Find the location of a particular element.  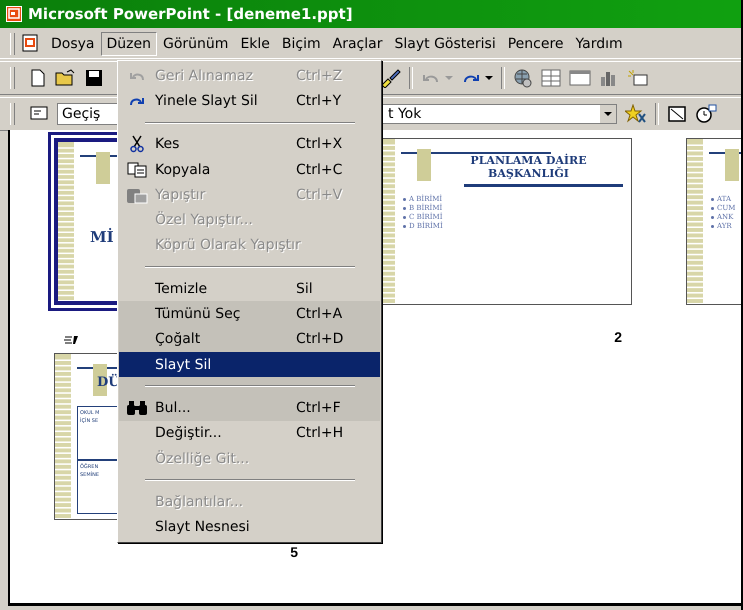

menu-item: Slayt Nesnesi is located at coordinates (249, 527).